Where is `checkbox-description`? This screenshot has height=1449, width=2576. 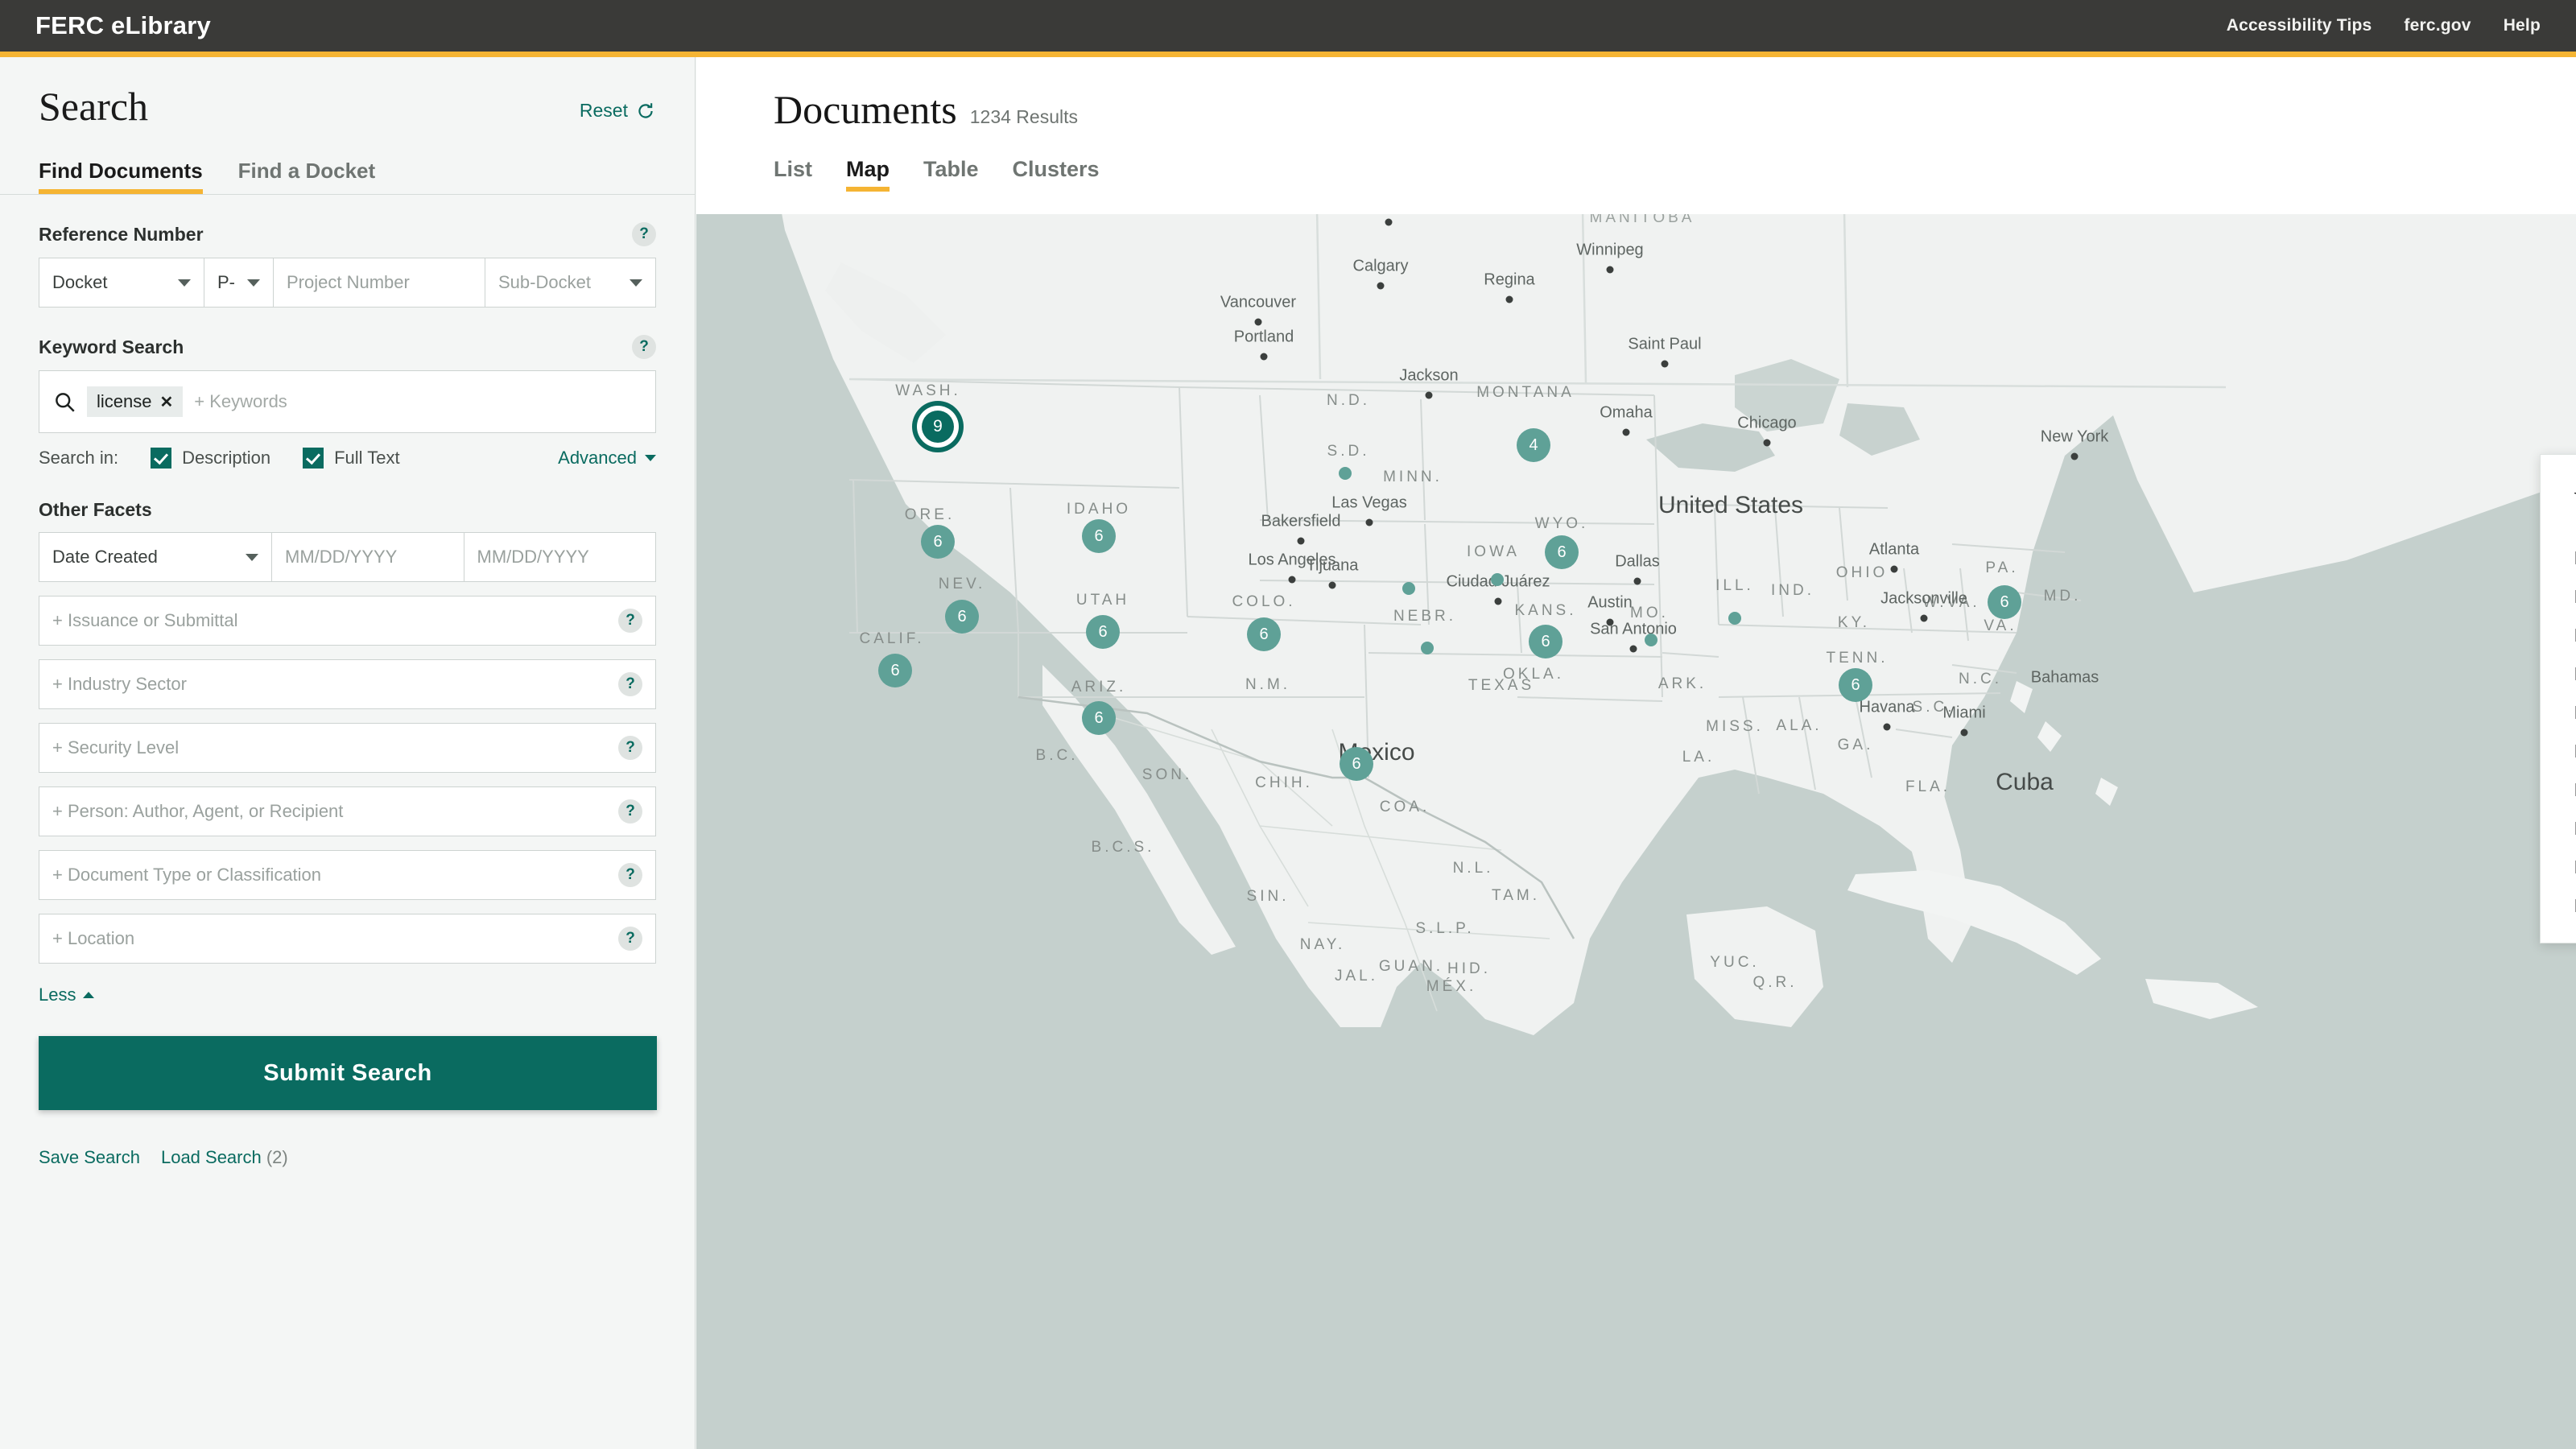
checkbox-description is located at coordinates (161, 458).